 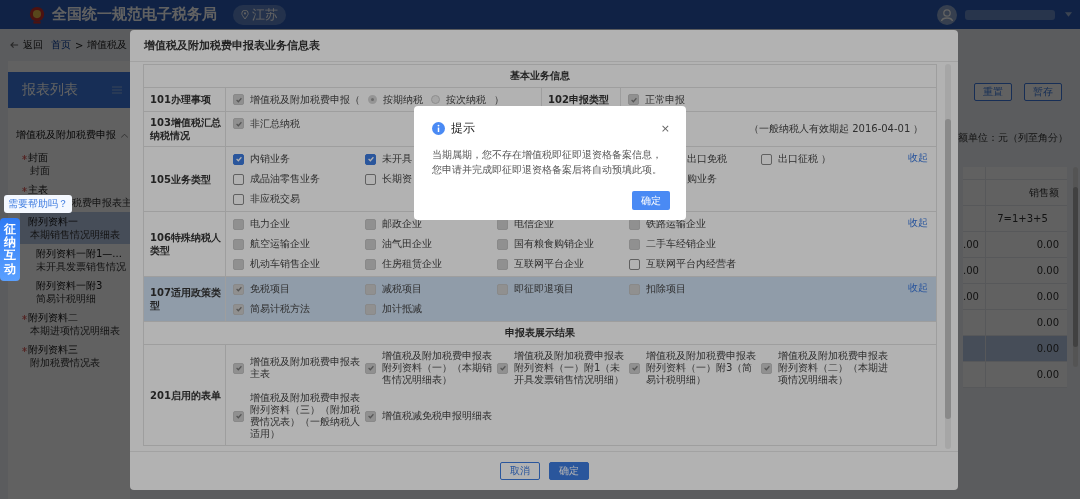 What do you see at coordinates (305, 368) in the screenshot?
I see `checkbox-label: 增值税及附加税费申报表主表` at bounding box center [305, 368].